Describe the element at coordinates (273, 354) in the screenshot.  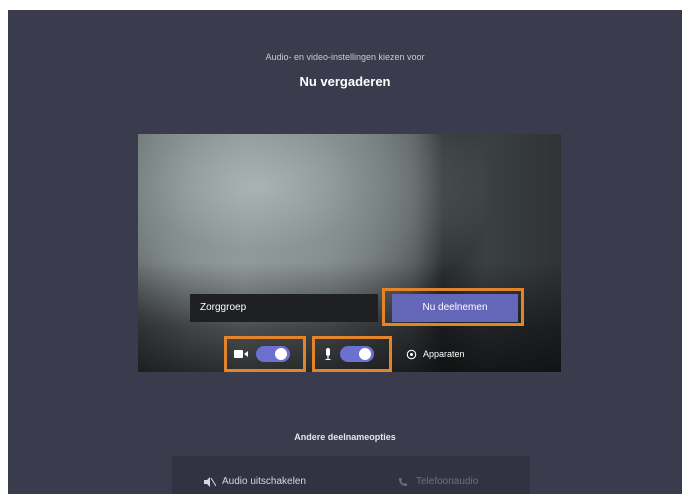
I see `camera-switch` at that location.